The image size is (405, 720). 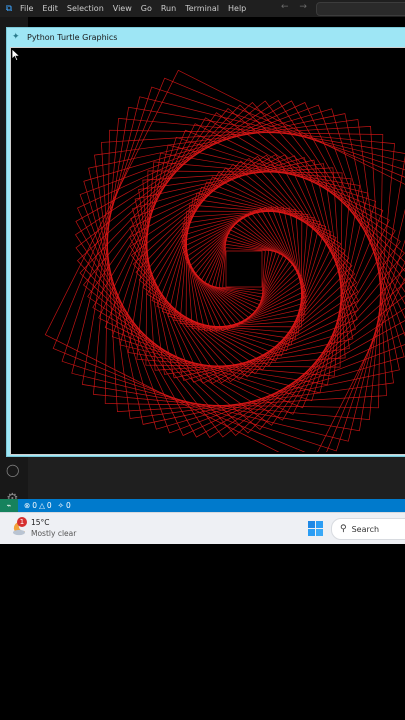 I want to click on taskbar-search: ⚲ Search, so click(x=368, y=529).